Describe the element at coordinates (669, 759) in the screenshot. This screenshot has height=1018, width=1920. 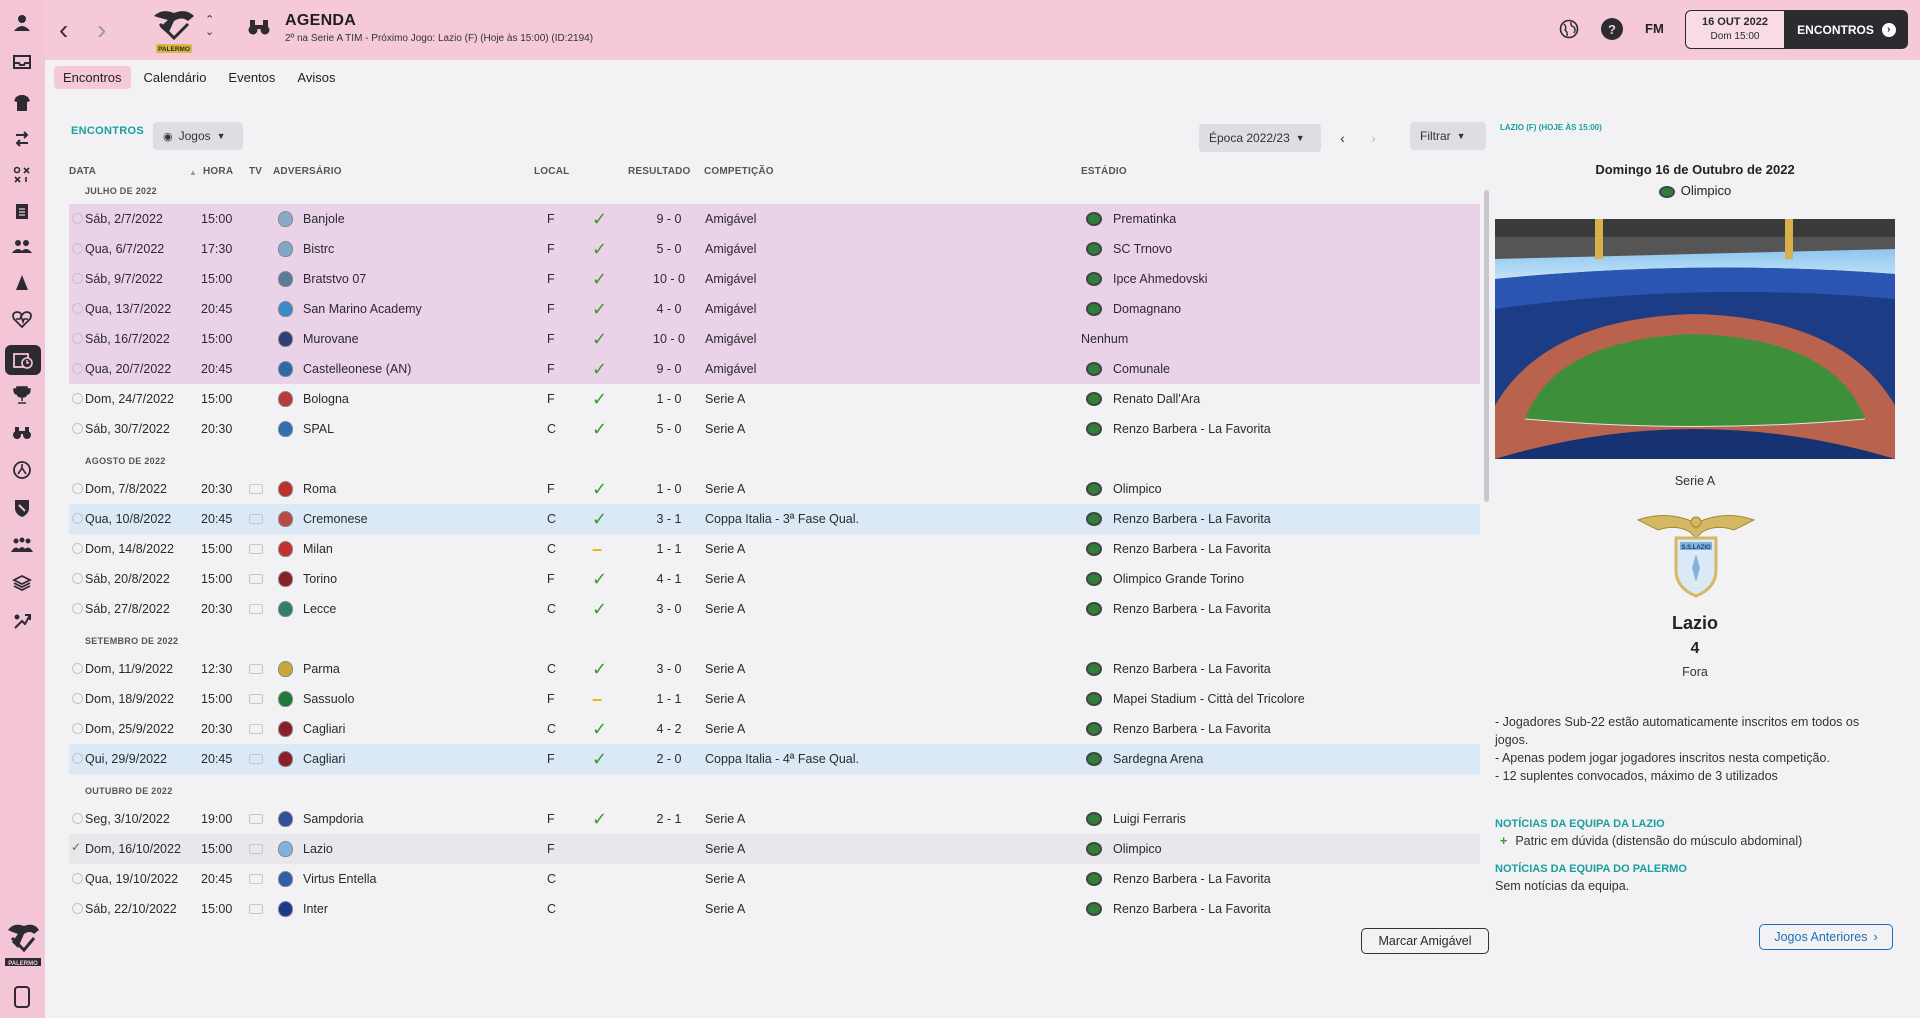
I see `score-cell: 2 - 0` at that location.